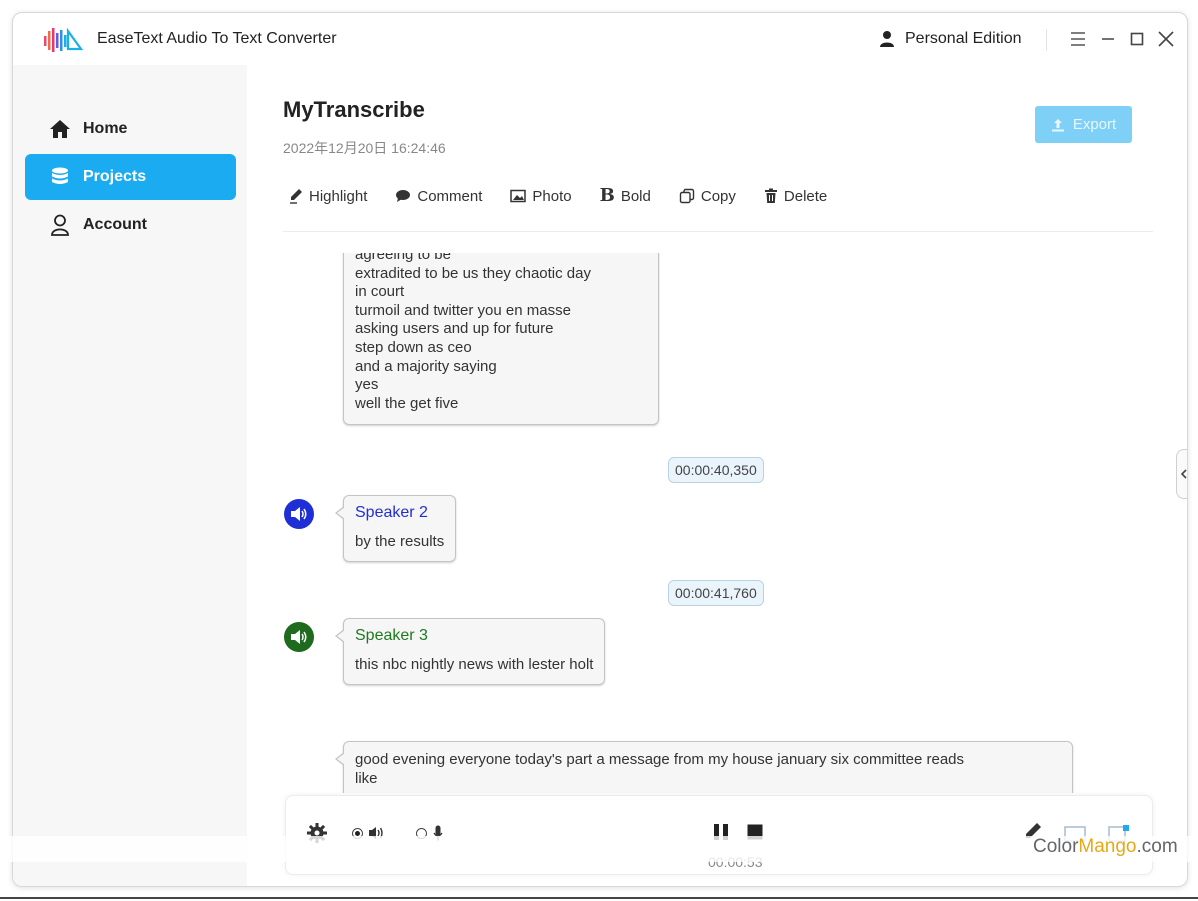 The height and width of the screenshot is (901, 1198). I want to click on minimize-button, so click(1108, 39).